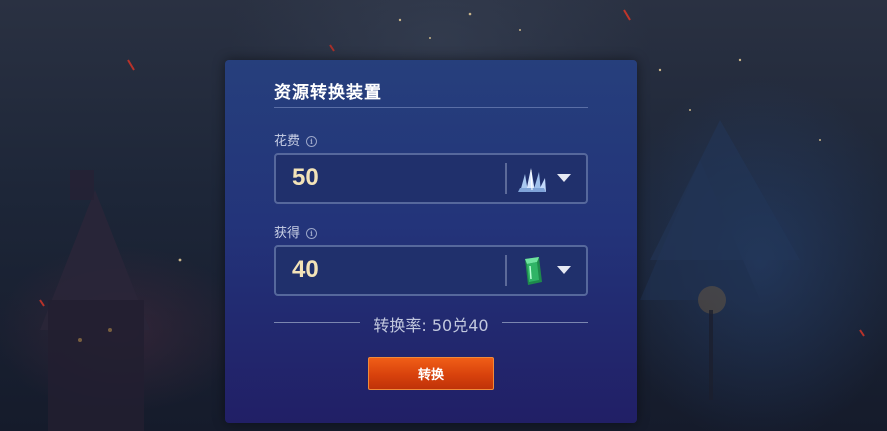 The width and height of the screenshot is (887, 431). I want to click on rate-divider-right, so click(545, 322).